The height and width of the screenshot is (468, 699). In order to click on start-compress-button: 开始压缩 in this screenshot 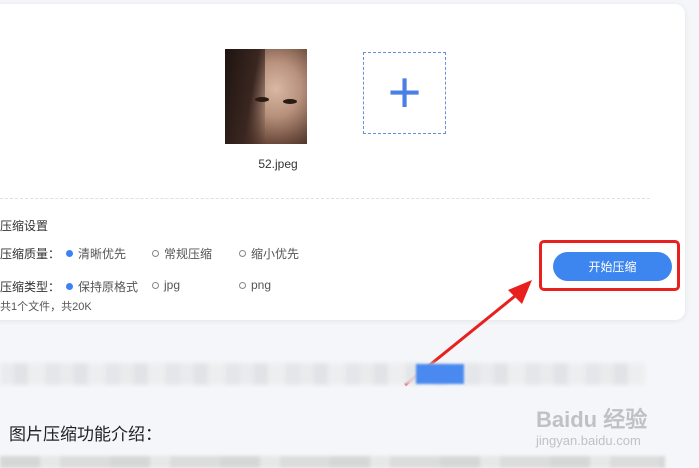, I will do `click(612, 266)`.